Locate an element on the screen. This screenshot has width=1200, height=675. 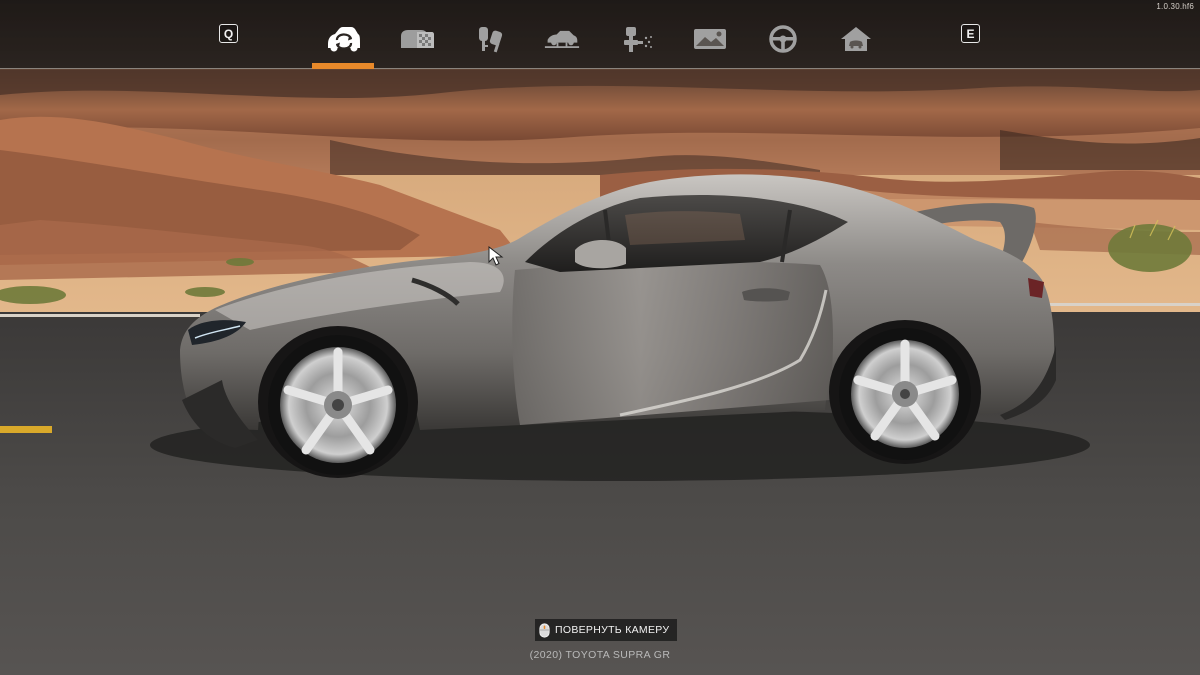
tab-paint is located at coordinates (636, 38).